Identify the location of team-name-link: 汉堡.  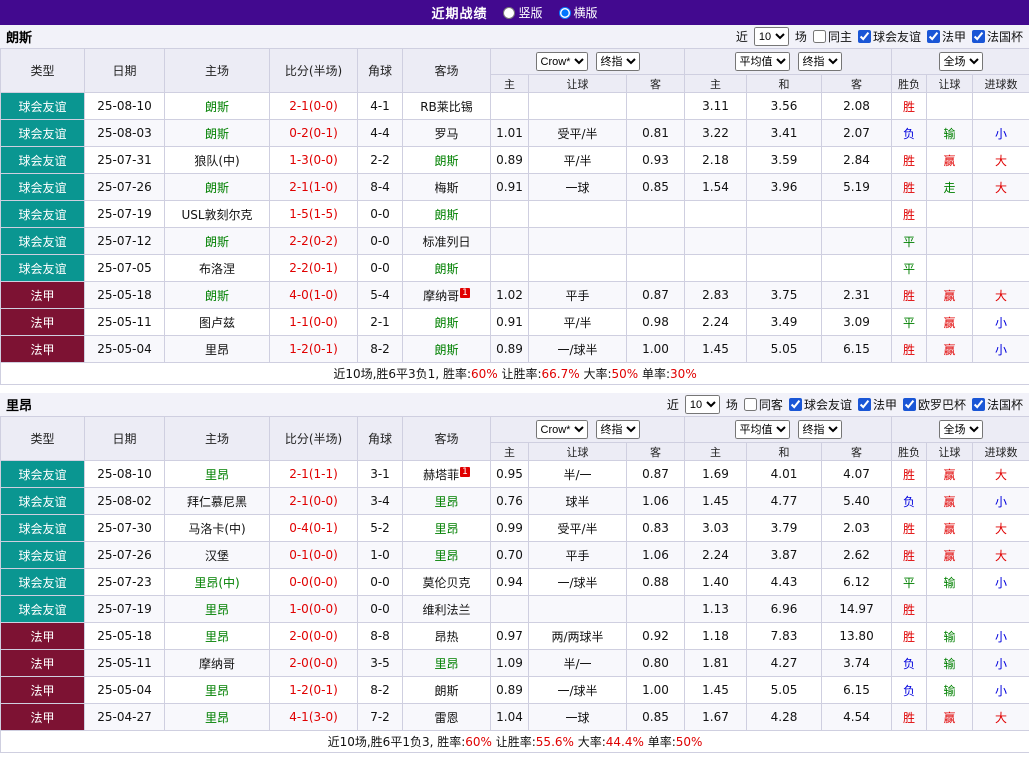
(217, 556).